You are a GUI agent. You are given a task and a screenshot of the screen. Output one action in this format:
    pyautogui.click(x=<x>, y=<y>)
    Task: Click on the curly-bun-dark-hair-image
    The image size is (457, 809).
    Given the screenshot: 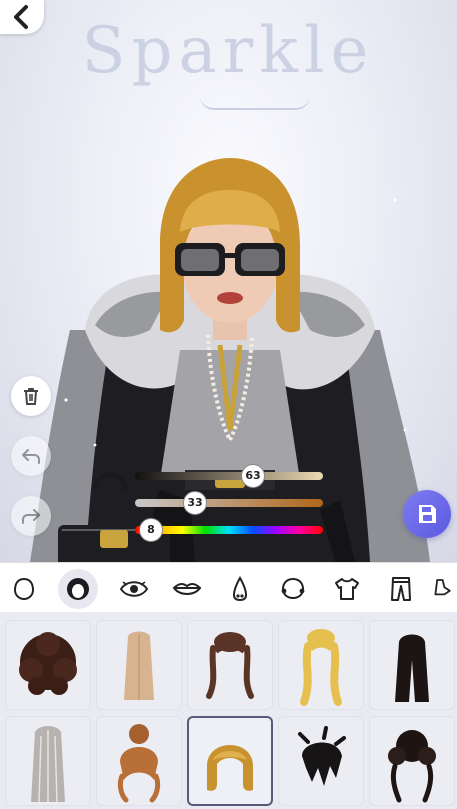 What is the action you would take?
    pyautogui.click(x=412, y=766)
    